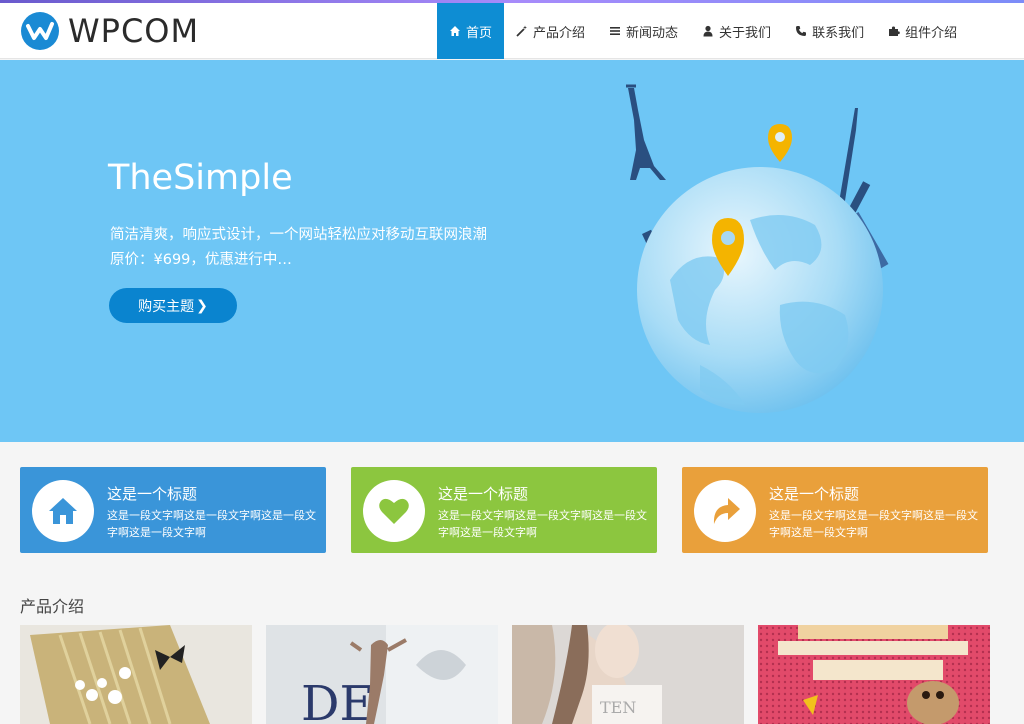  I want to click on share-arrow-icon, so click(726, 511).